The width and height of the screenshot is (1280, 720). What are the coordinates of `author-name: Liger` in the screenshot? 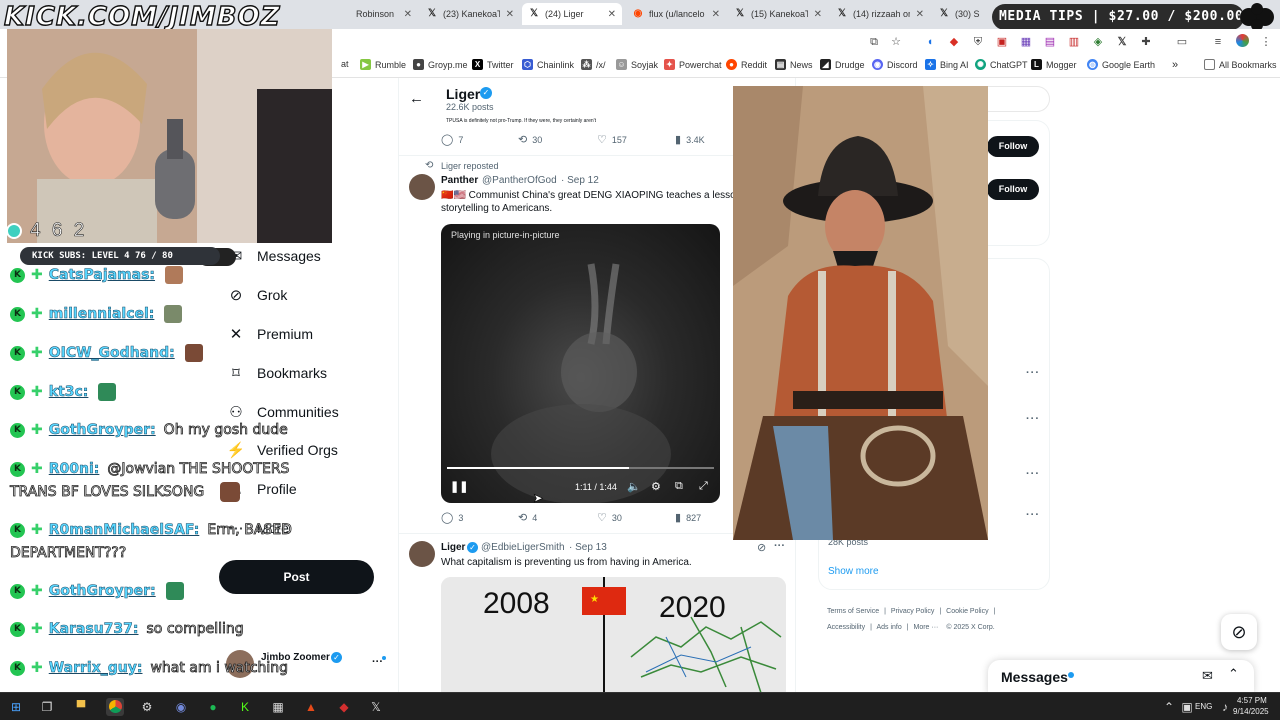 It's located at (453, 547).